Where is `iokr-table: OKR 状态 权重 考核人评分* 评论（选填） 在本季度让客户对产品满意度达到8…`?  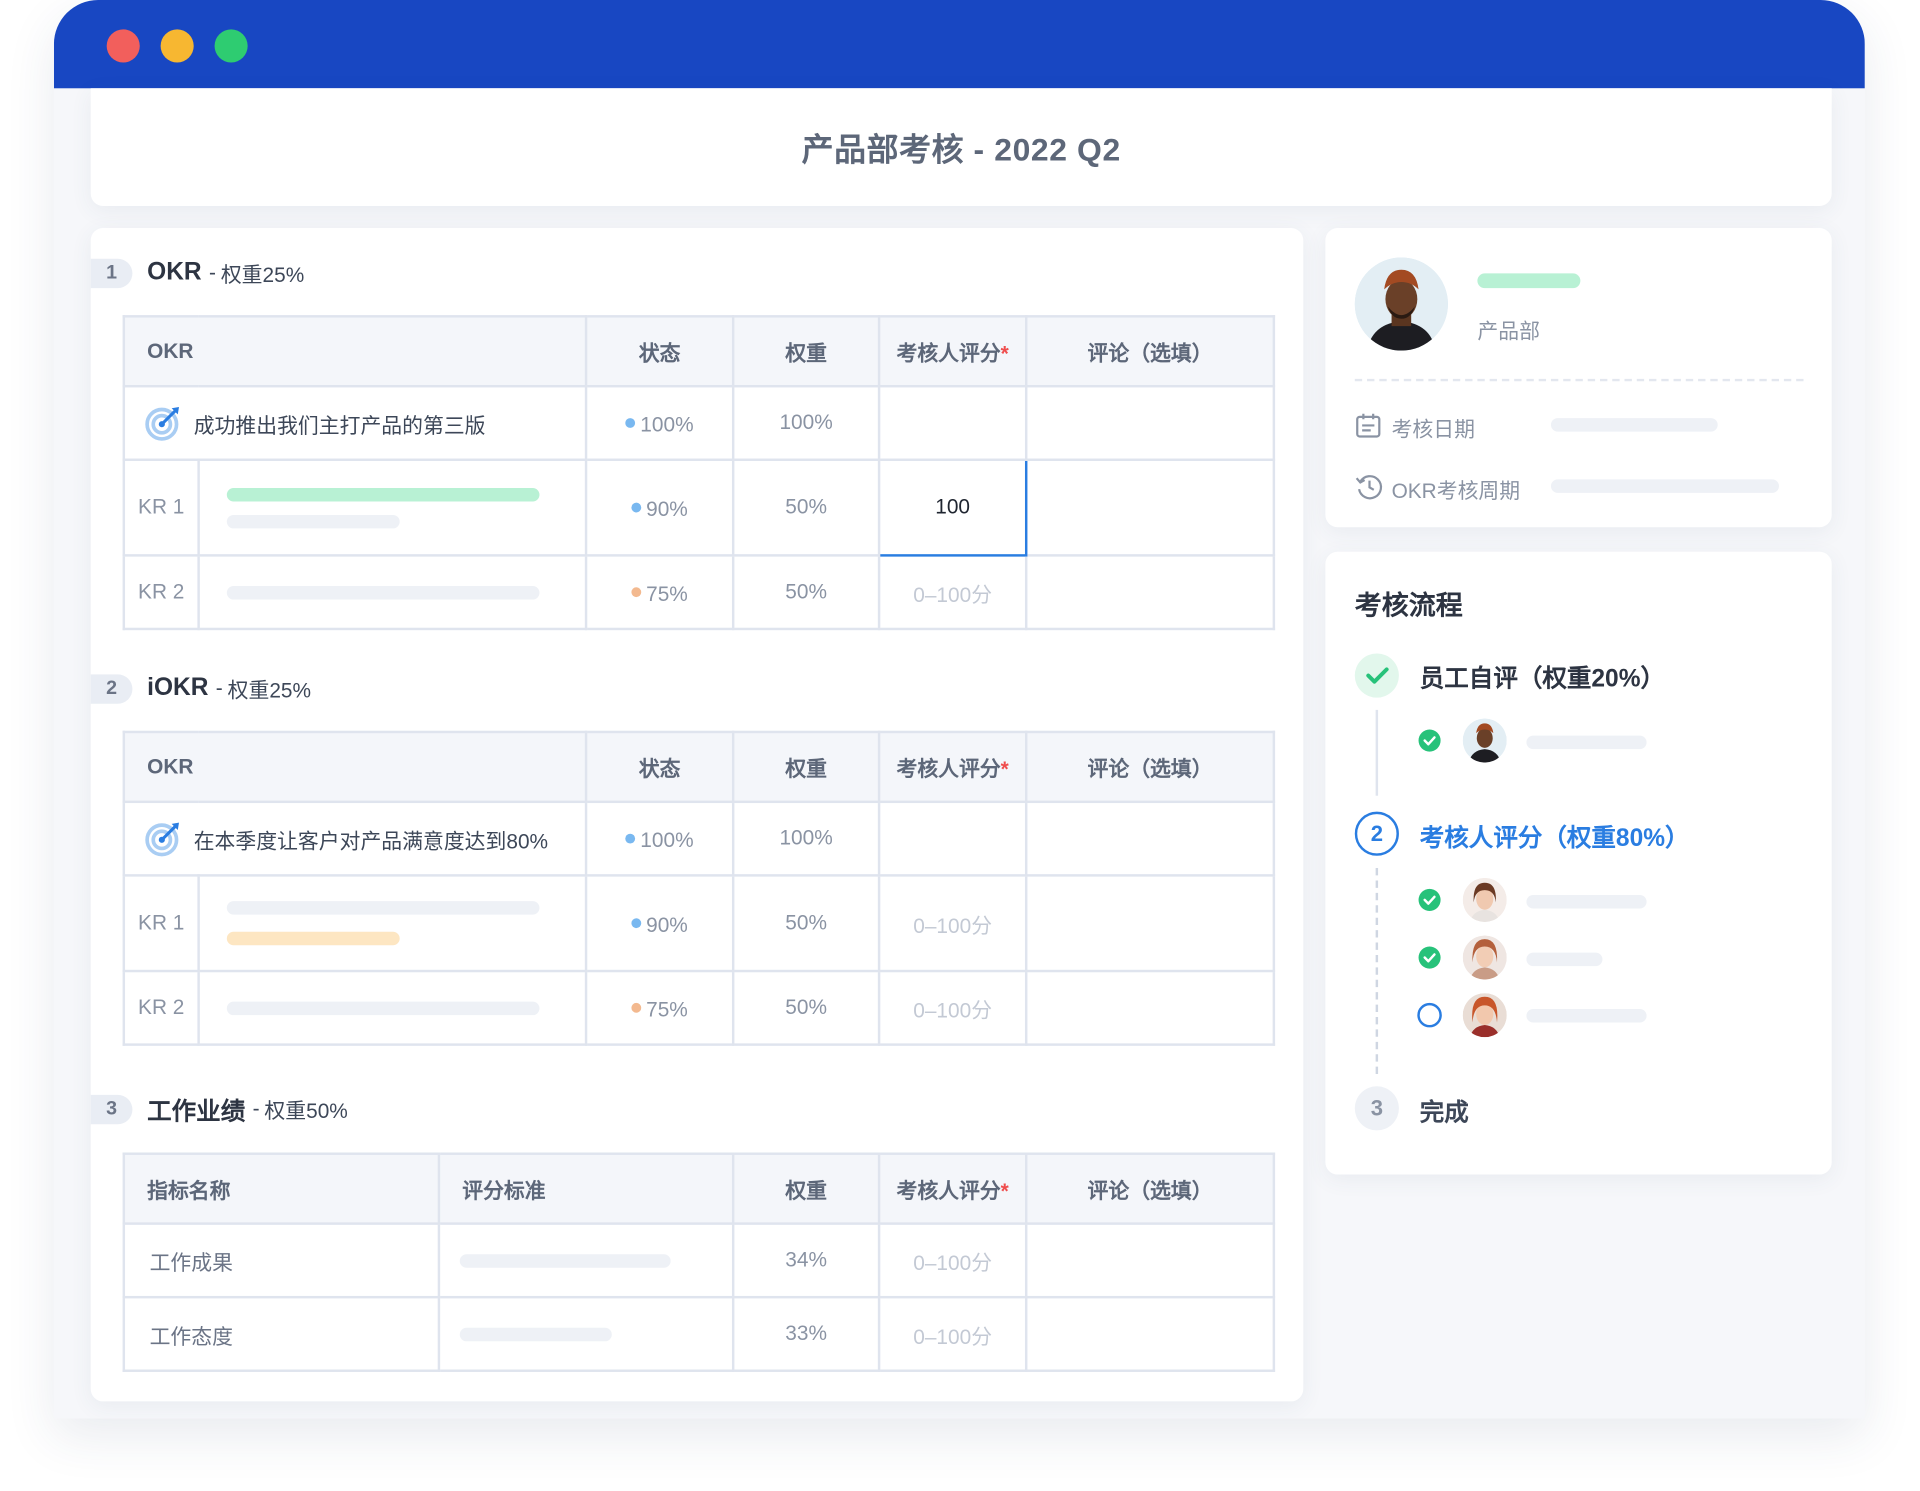 iokr-table: OKR 状态 权重 考核人评分* 评论（选填） 在本季度让客户对产品满意度达到8… is located at coordinates (699, 888).